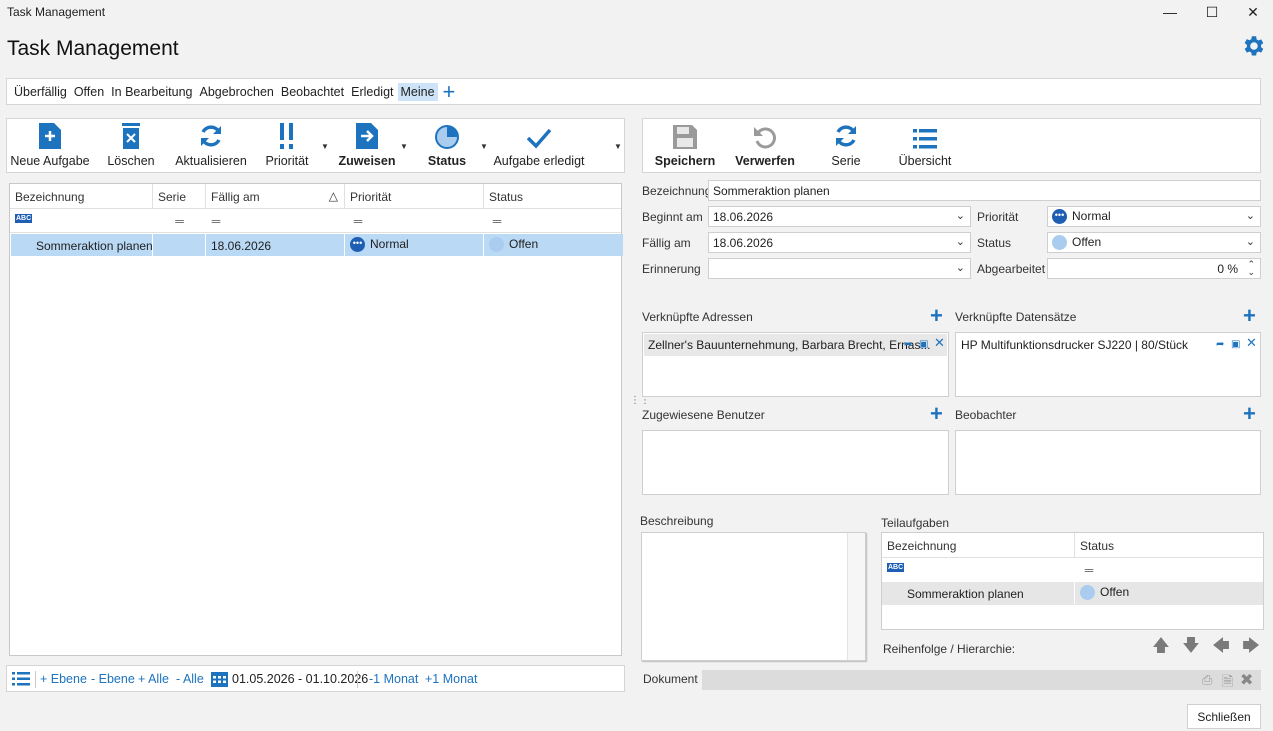  I want to click on subtask-column-status: Status, so click(1169, 545).